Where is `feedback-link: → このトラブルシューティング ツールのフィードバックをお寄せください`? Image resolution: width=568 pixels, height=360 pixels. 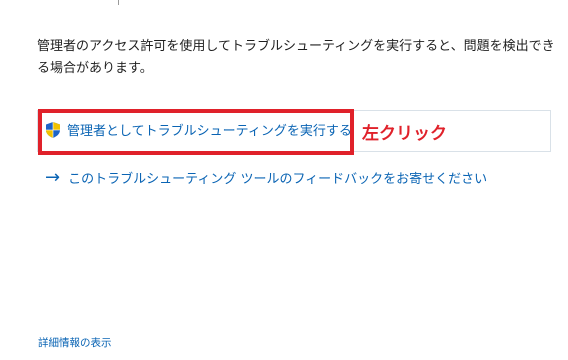 feedback-link: → このトラブルシューティング ツールのフィードバックをお寄せください is located at coordinates (266, 177).